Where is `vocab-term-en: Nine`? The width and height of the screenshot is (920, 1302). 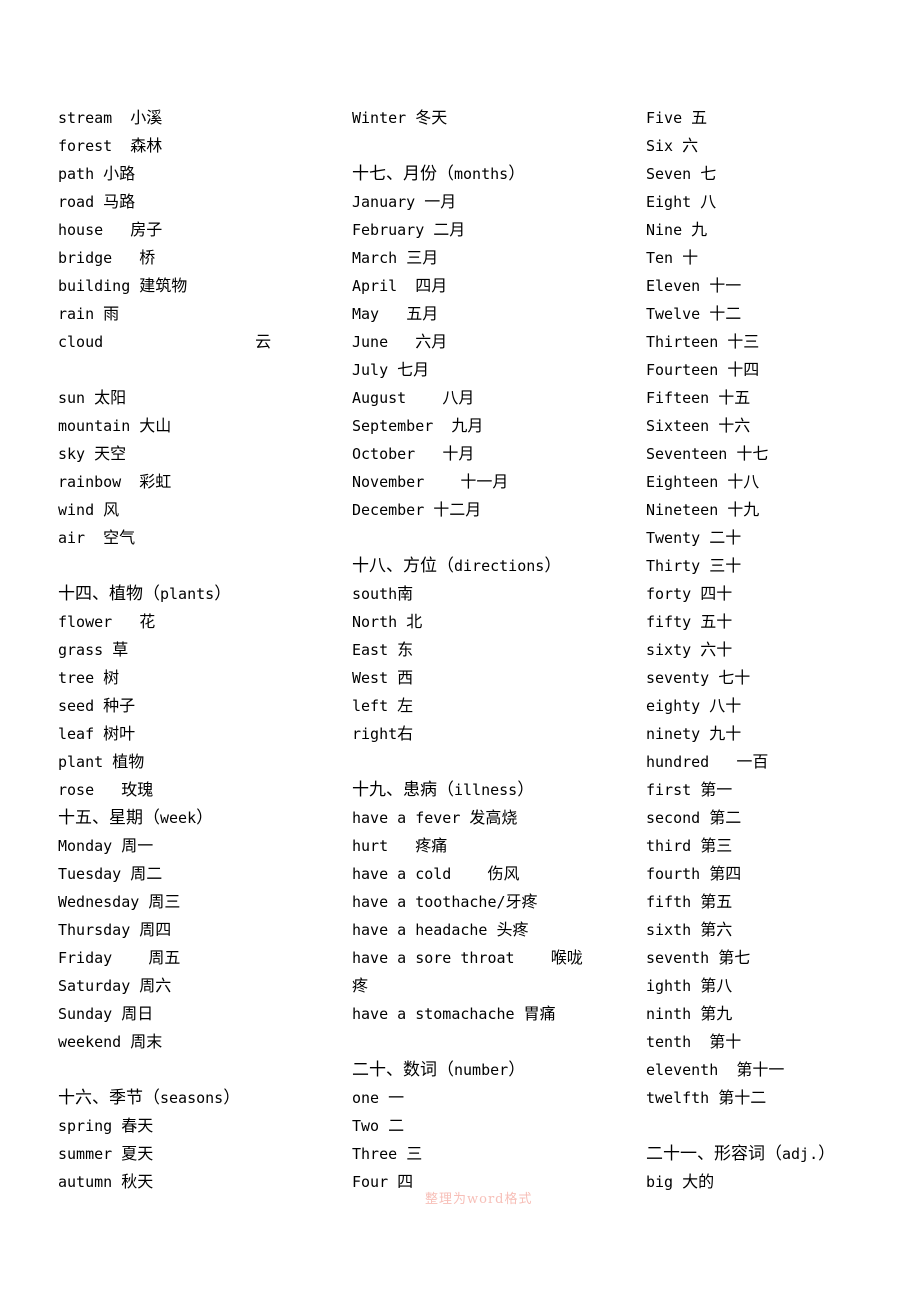 vocab-term-en: Nine is located at coordinates (664, 230).